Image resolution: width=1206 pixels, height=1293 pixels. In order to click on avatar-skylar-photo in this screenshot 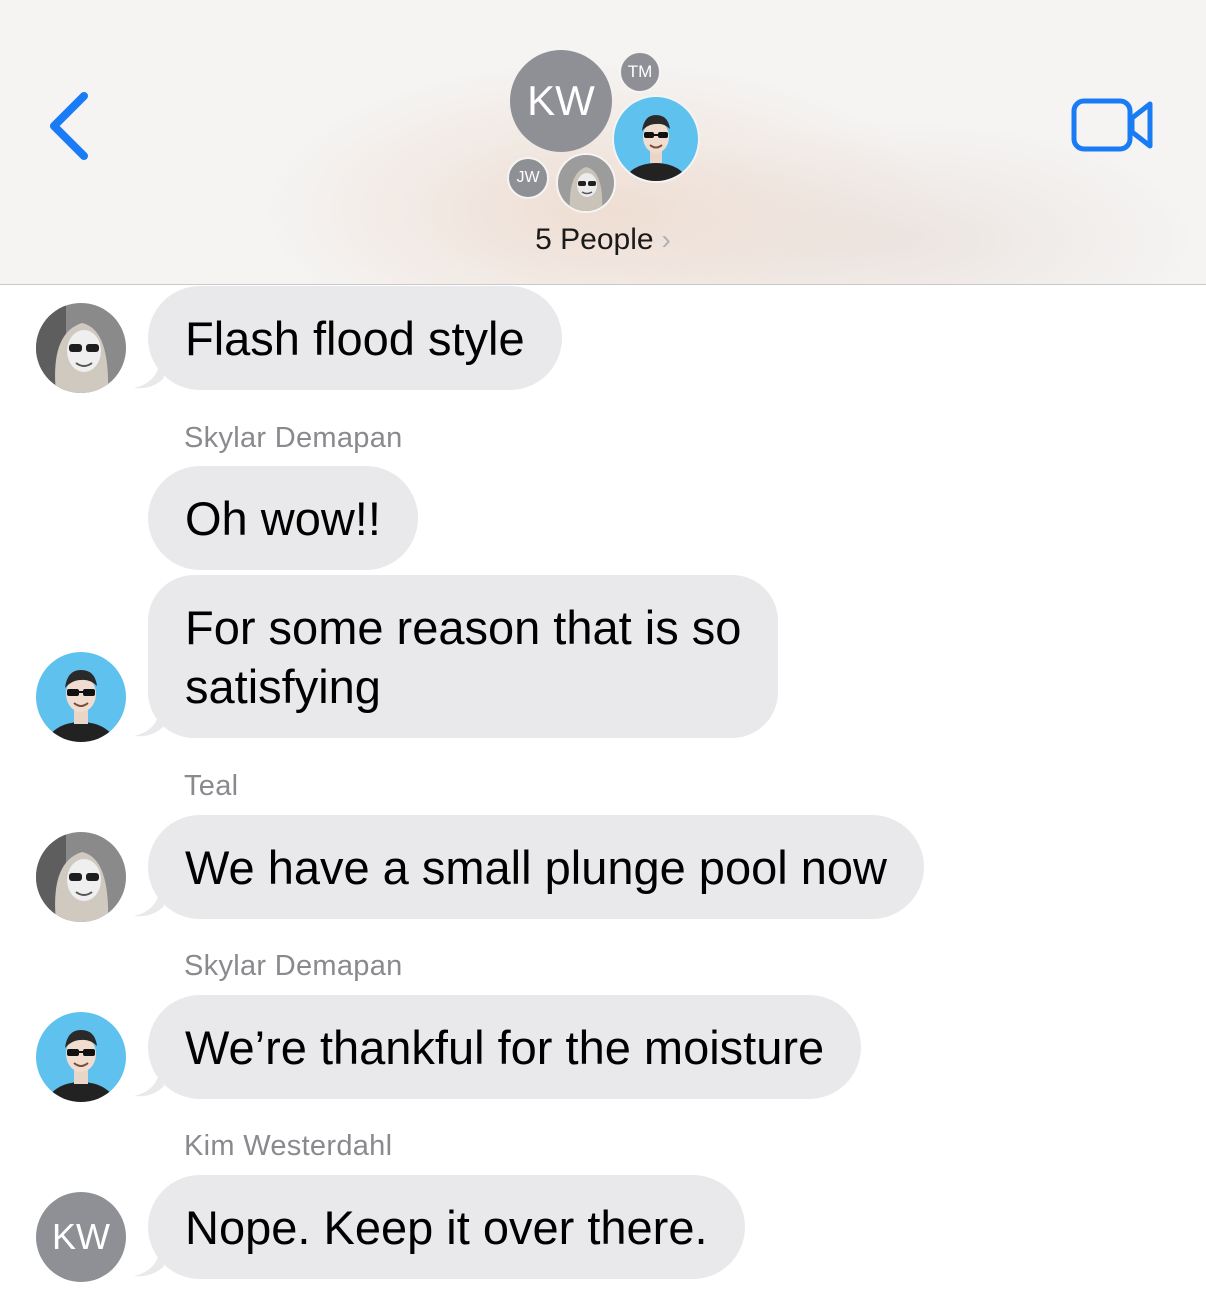, I will do `click(586, 183)`.